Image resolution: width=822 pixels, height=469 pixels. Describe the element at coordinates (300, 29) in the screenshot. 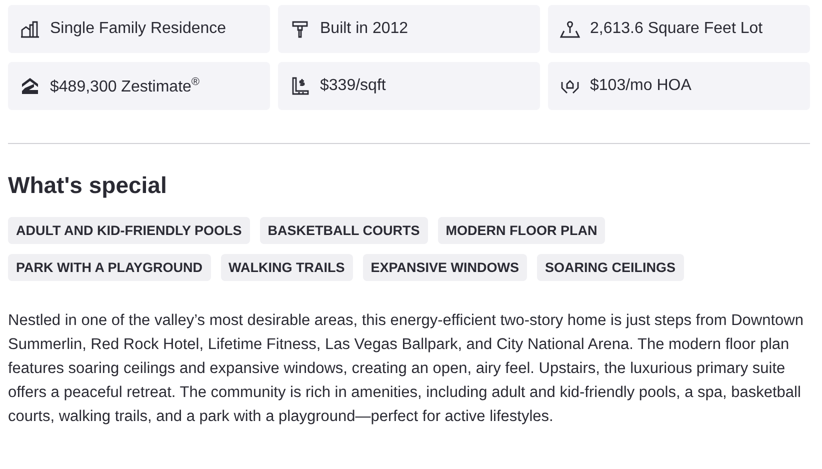

I see `hammer-icon` at that location.